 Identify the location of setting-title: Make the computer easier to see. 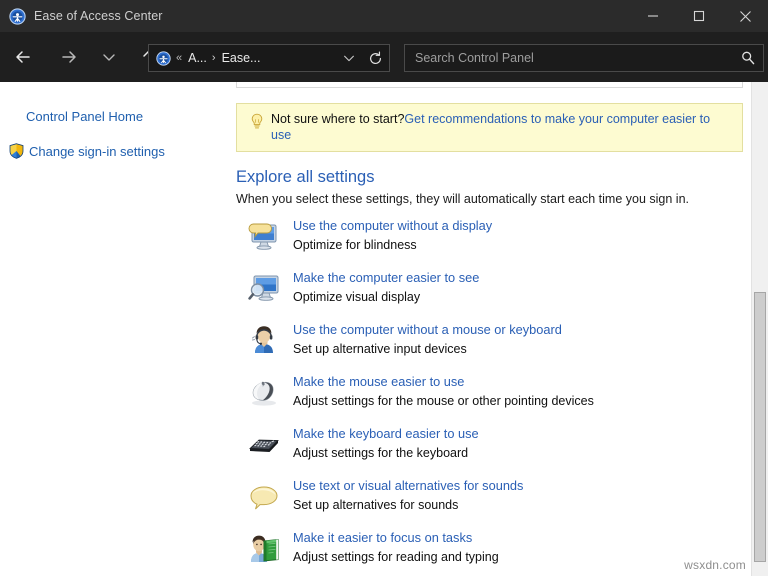
(386, 277).